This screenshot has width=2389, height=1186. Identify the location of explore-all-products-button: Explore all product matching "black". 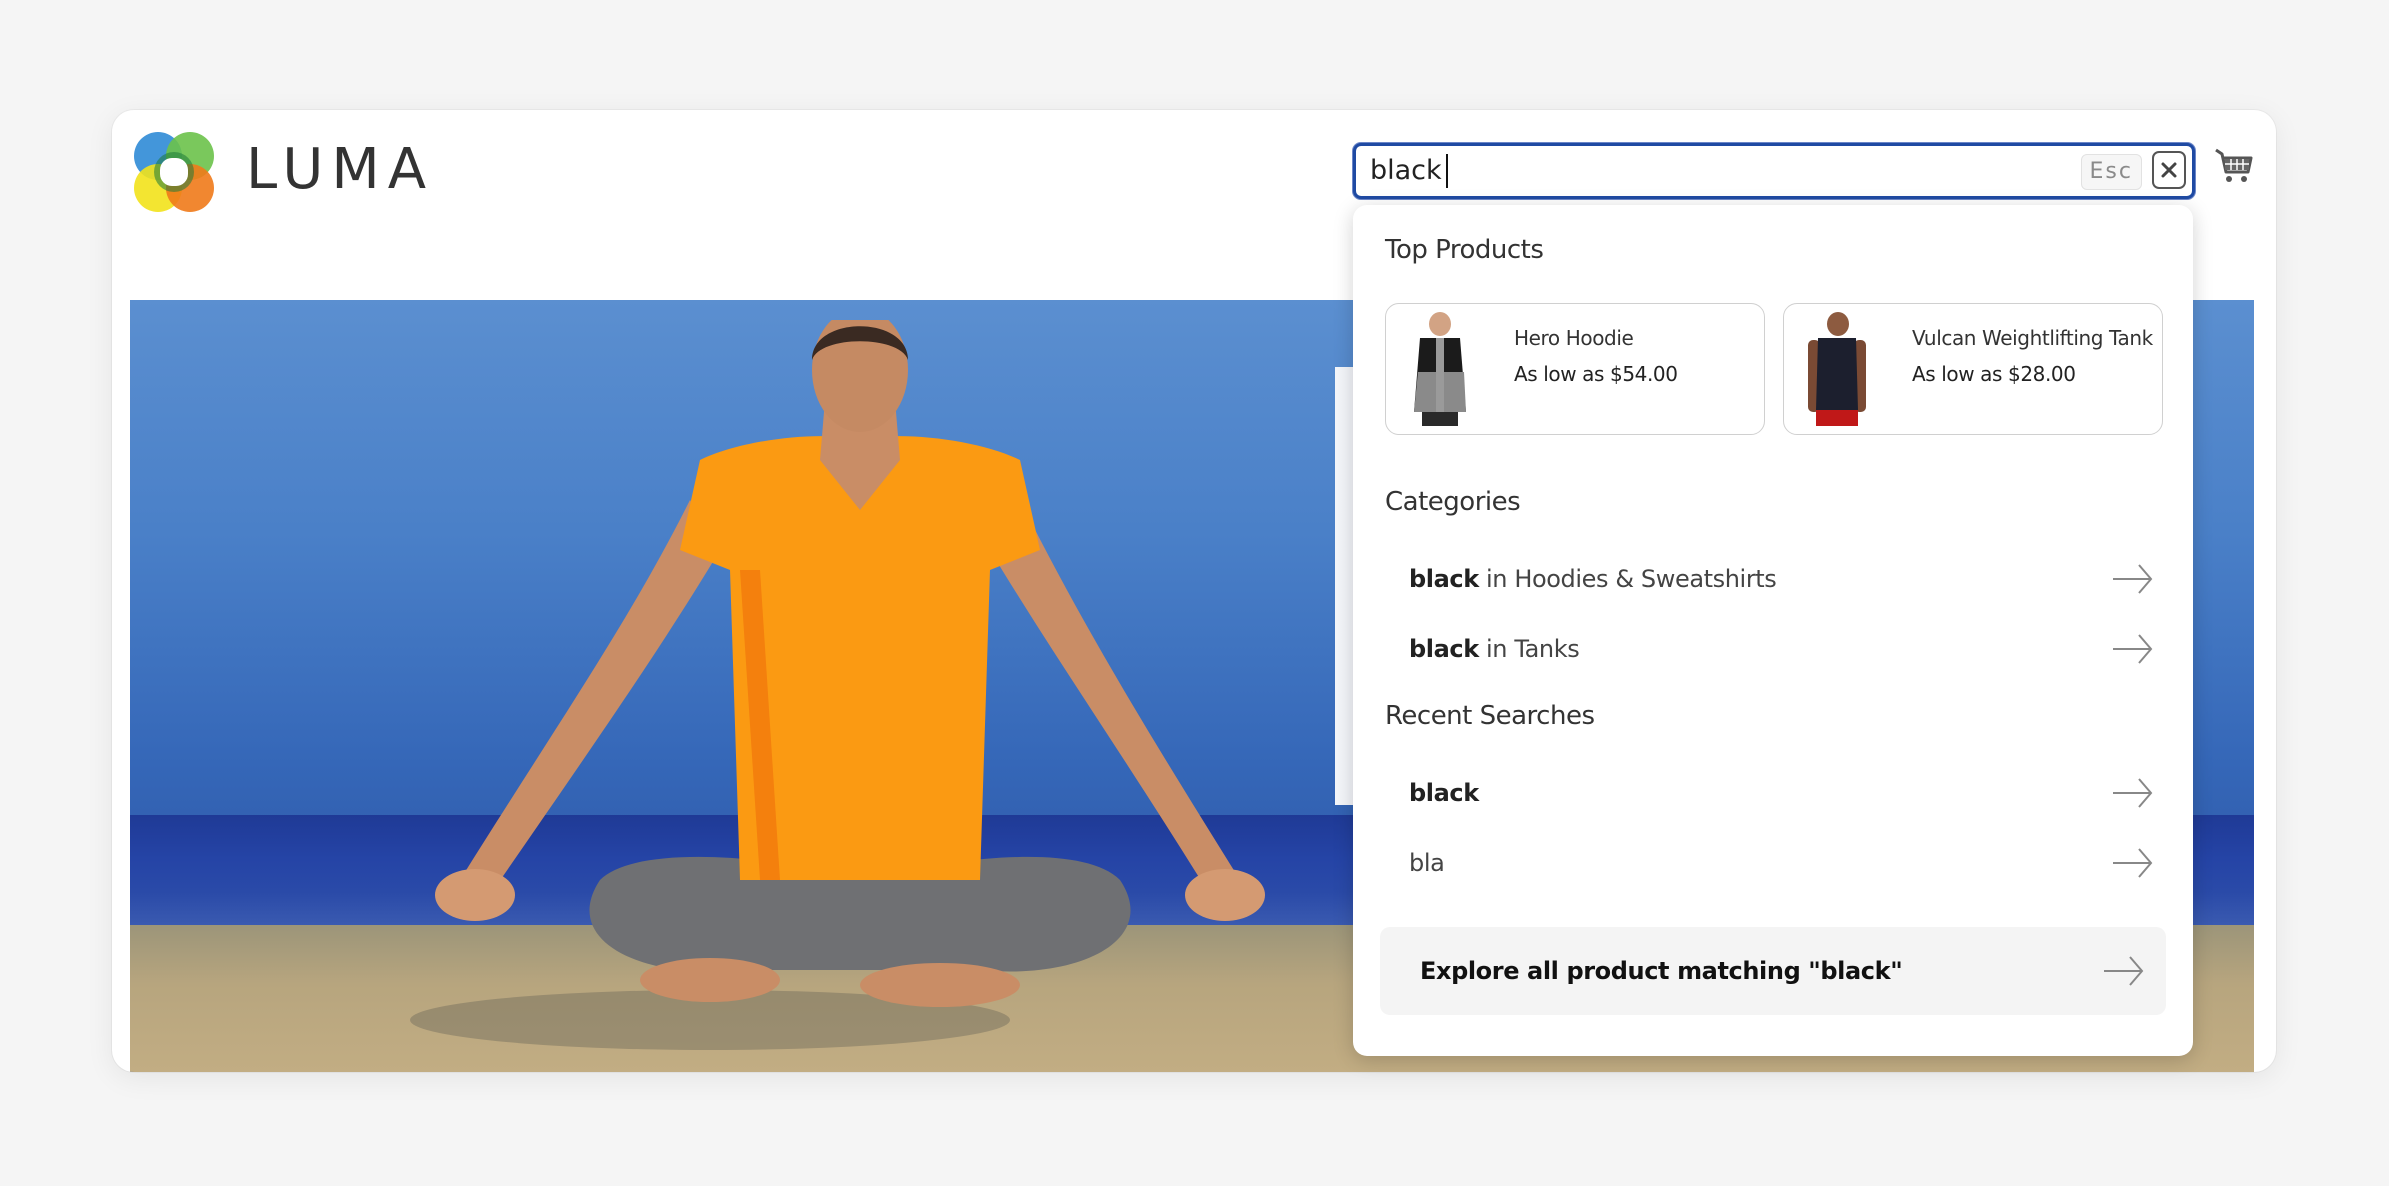
(1773, 971).